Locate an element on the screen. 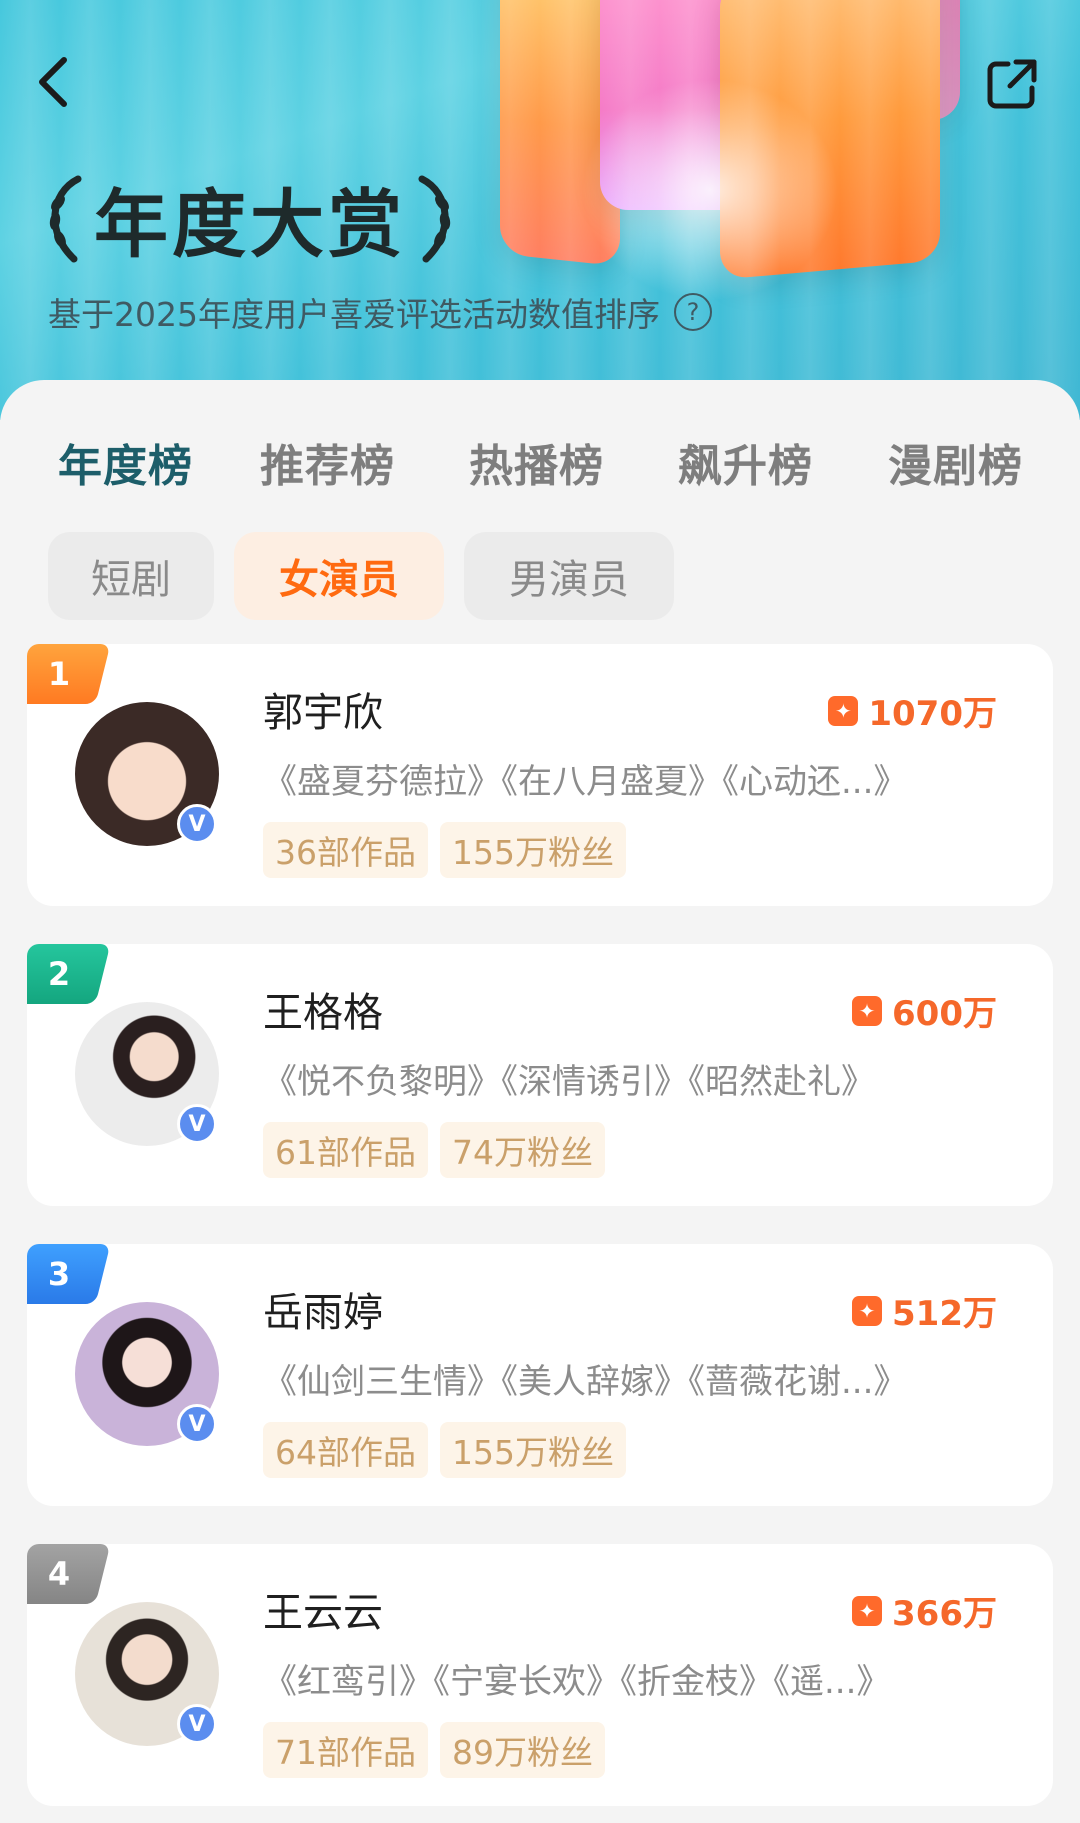  works-count-tag: 61部作品 is located at coordinates (345, 1150).